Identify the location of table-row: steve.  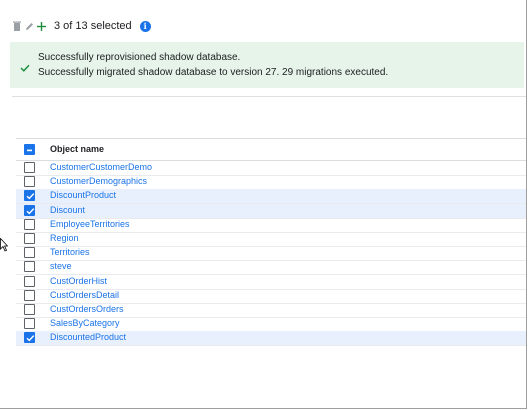
(271, 268).